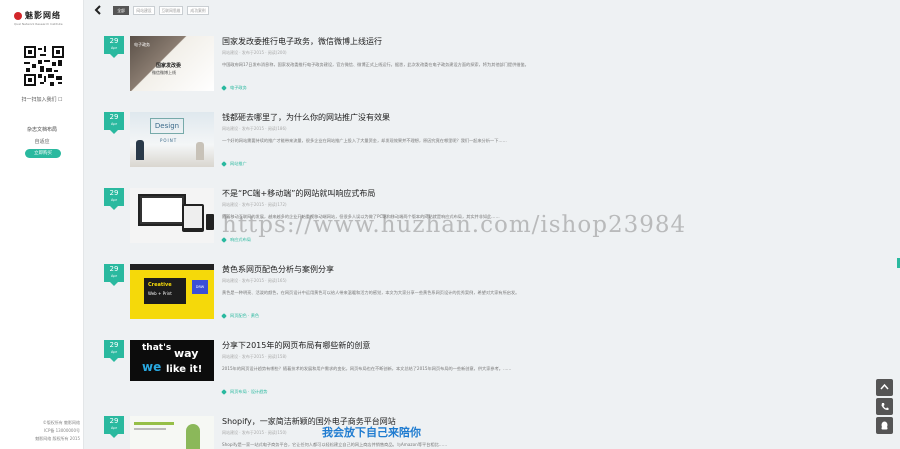 The image size is (900, 449). Describe the element at coordinates (98, 10) in the screenshot. I see `chevron-left-icon` at that location.